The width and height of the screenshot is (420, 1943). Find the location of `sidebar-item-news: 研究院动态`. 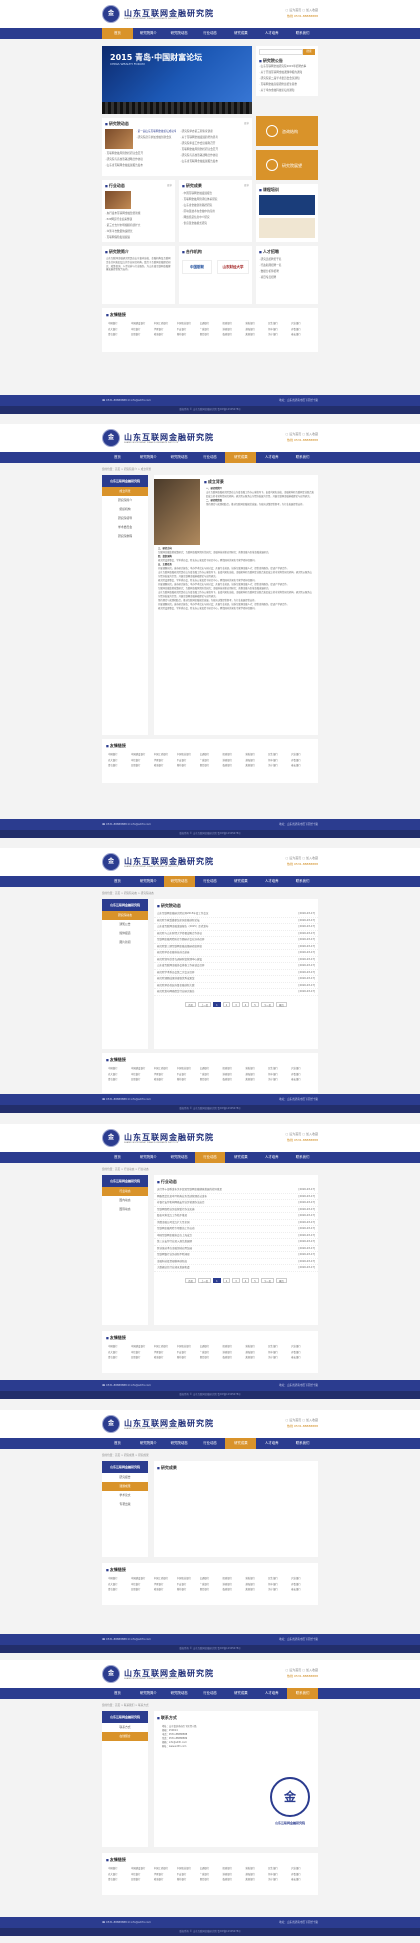

sidebar-item-news: 研究院动态 is located at coordinates (125, 915).